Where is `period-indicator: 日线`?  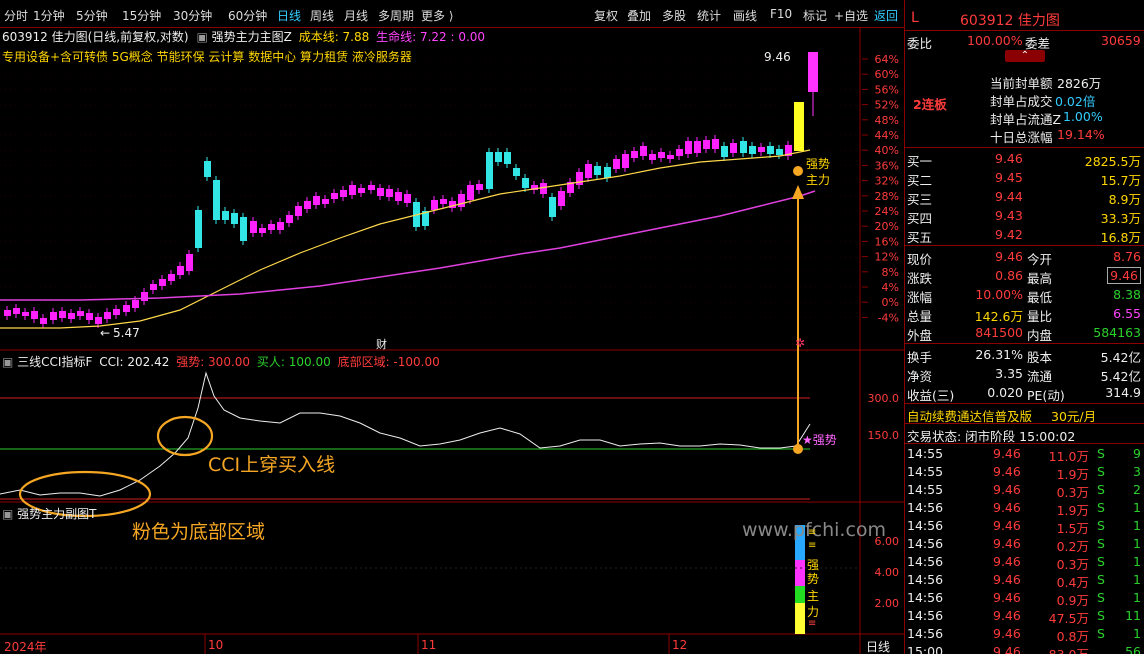
period-indicator: 日线 is located at coordinates (878, 646).